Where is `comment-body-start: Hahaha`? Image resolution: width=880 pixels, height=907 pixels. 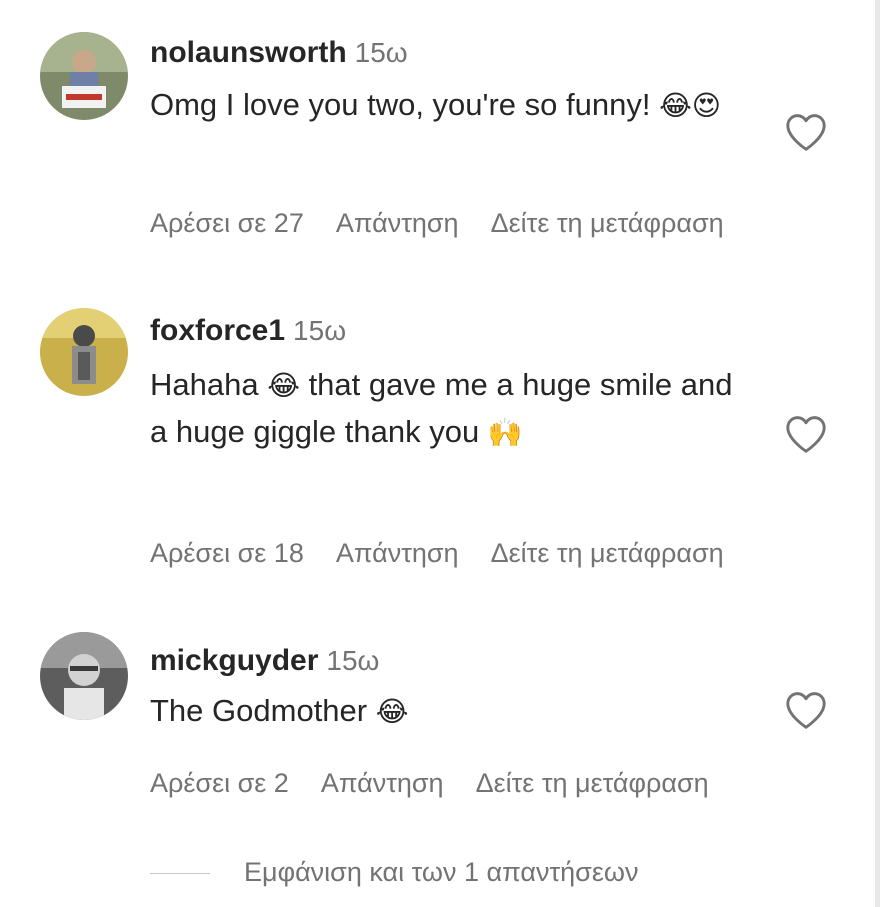 comment-body-start: Hahaha is located at coordinates (204, 384).